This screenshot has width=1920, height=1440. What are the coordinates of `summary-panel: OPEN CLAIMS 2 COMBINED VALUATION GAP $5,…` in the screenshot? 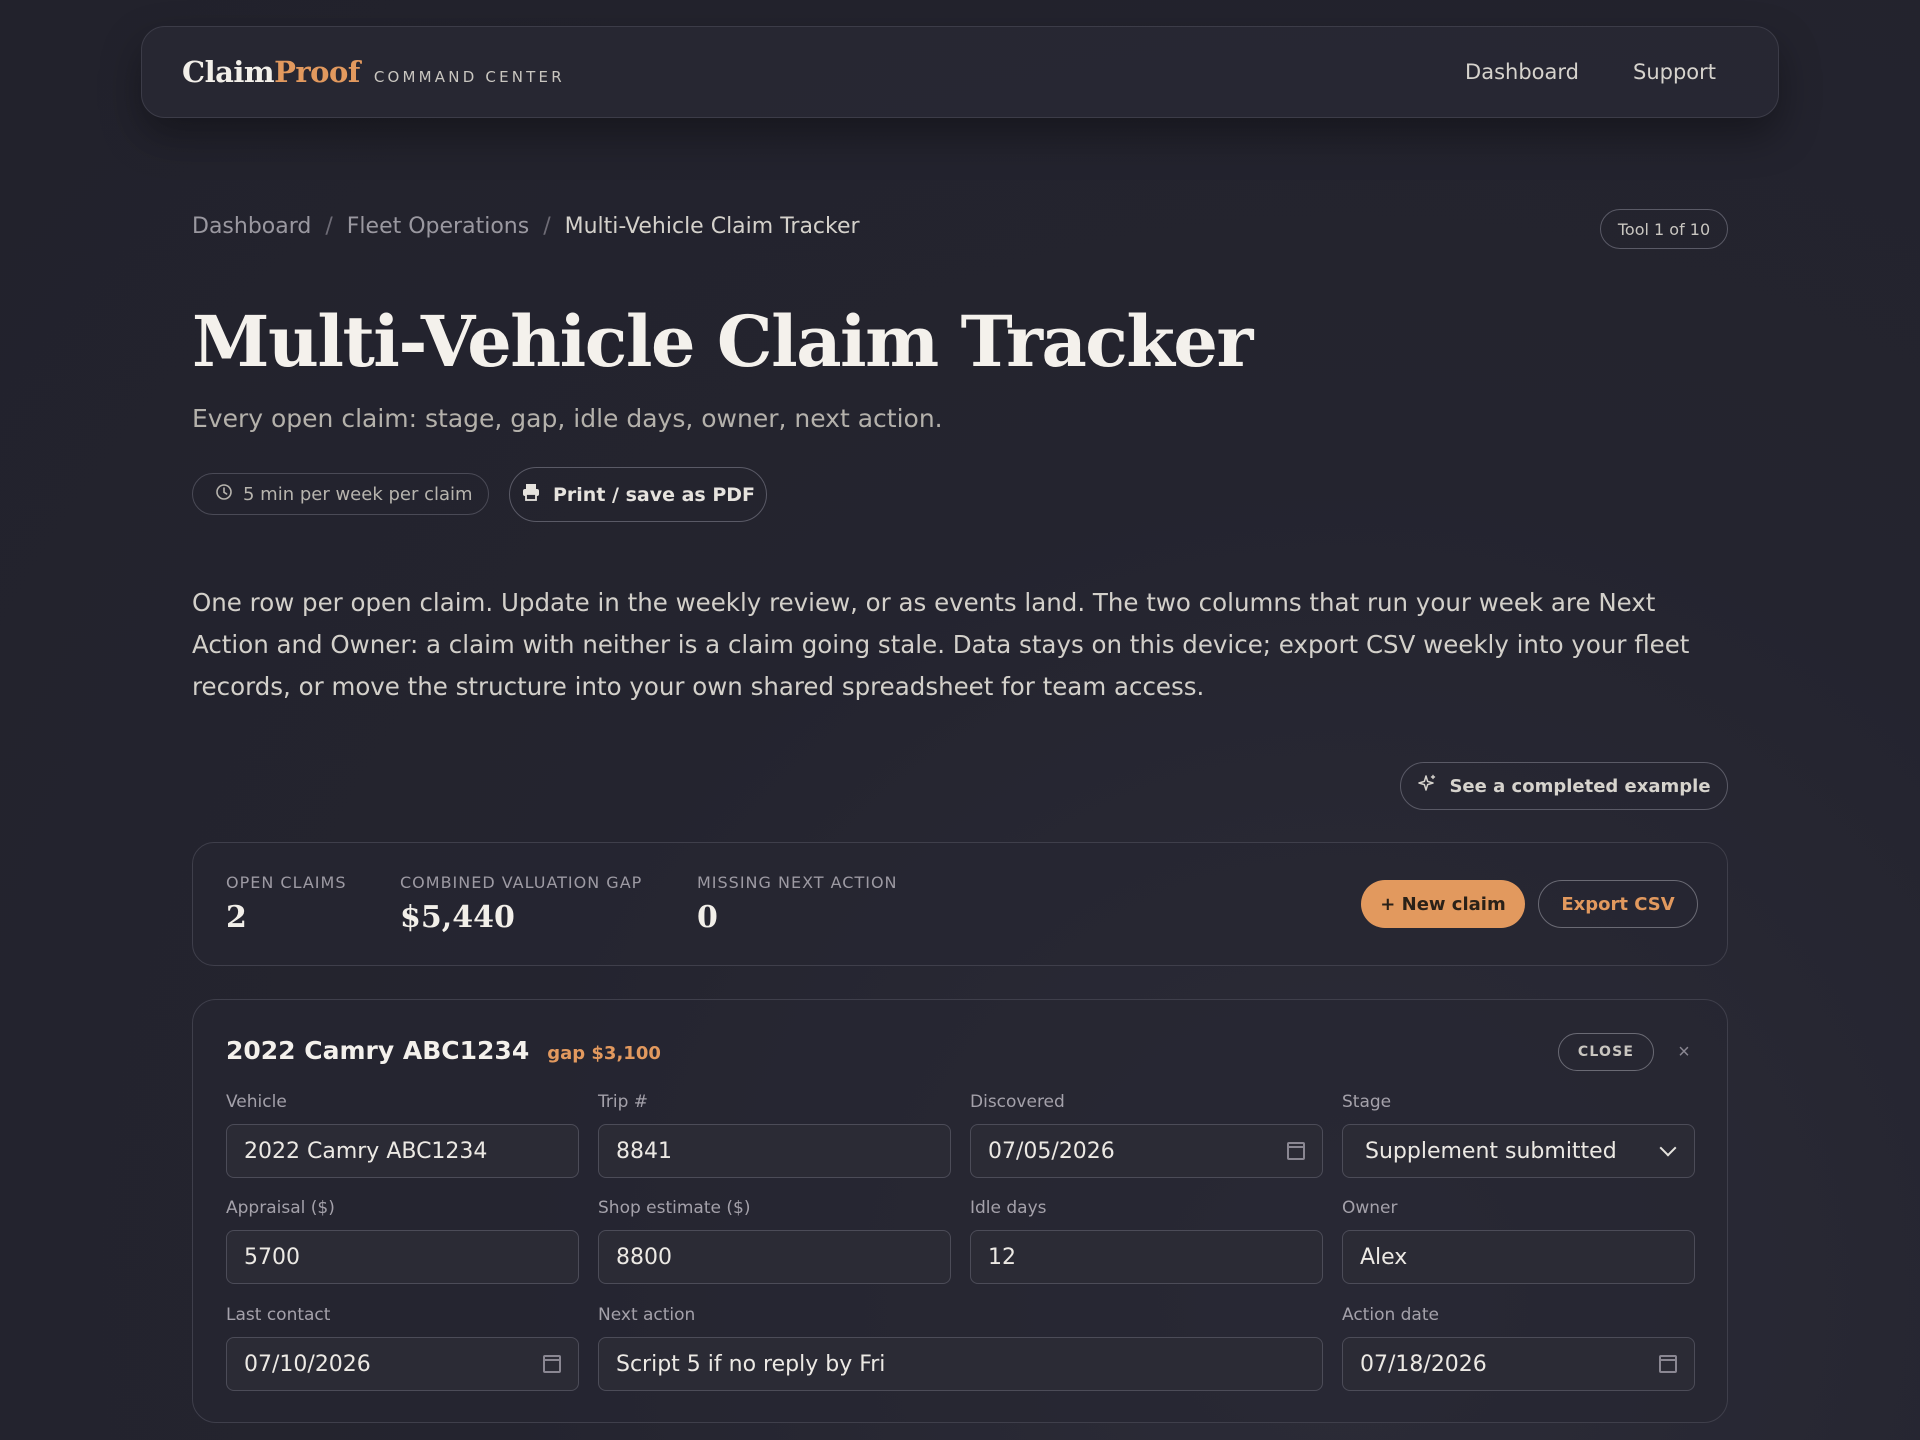 It's located at (960, 904).